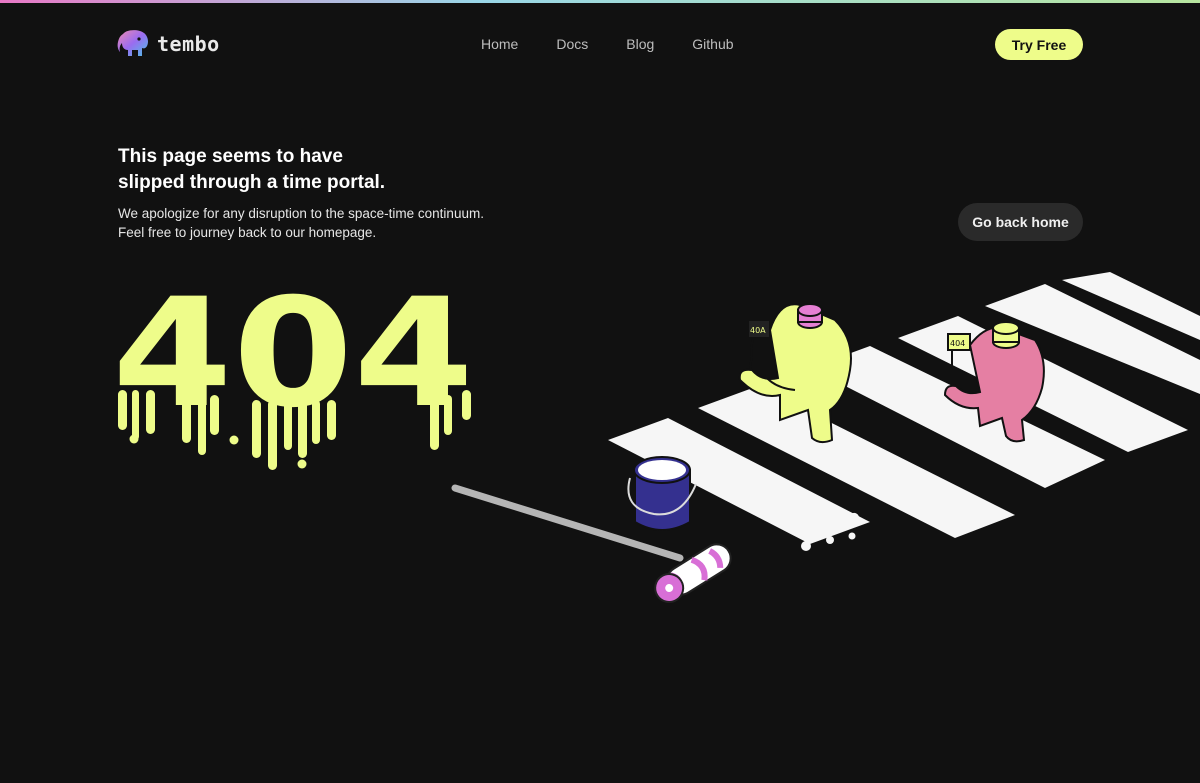 The width and height of the screenshot is (1200, 783). Describe the element at coordinates (591, 544) in the screenshot. I see `paint-roller-icon` at that location.